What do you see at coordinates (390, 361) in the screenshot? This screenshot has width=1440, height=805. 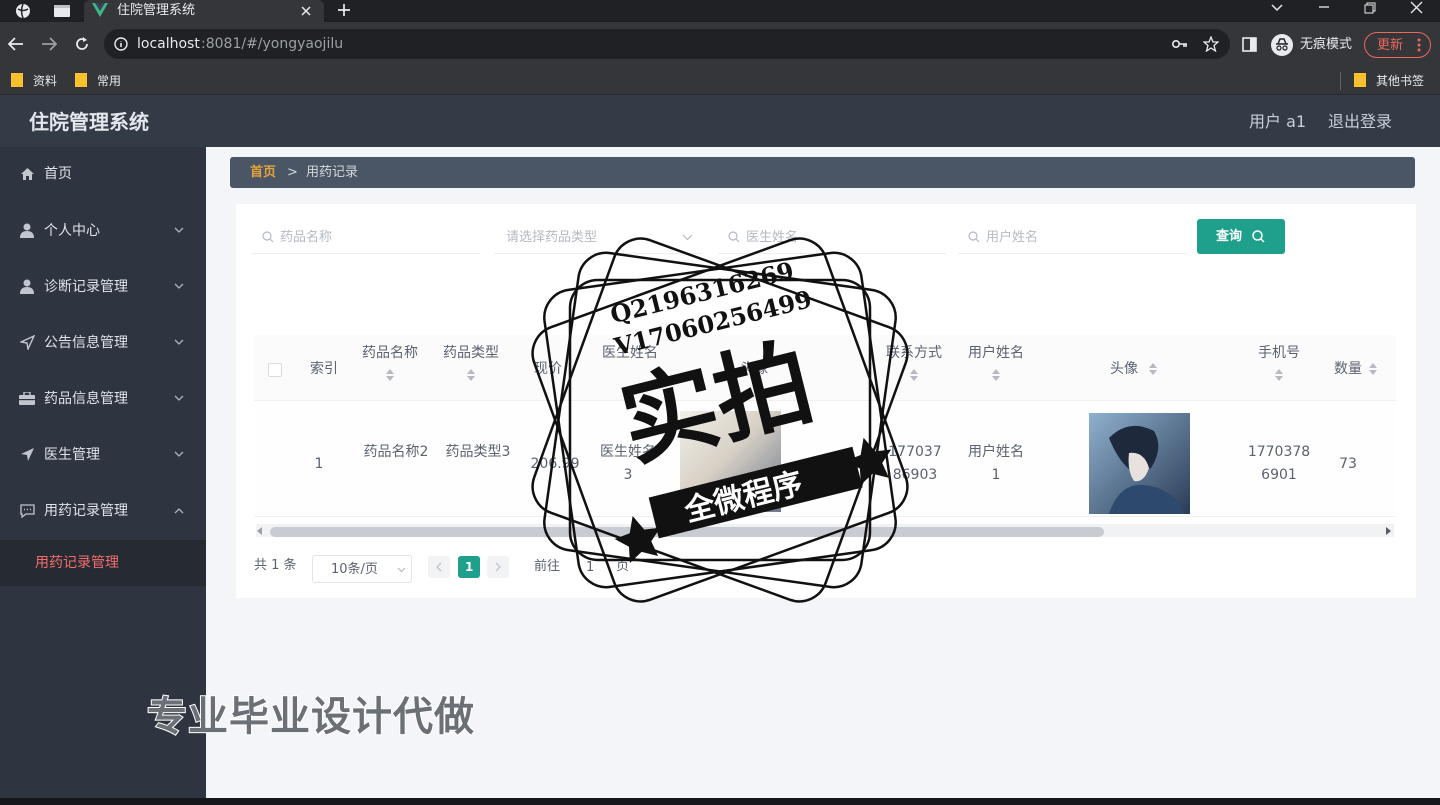 I see `column-header: 药品名称` at bounding box center [390, 361].